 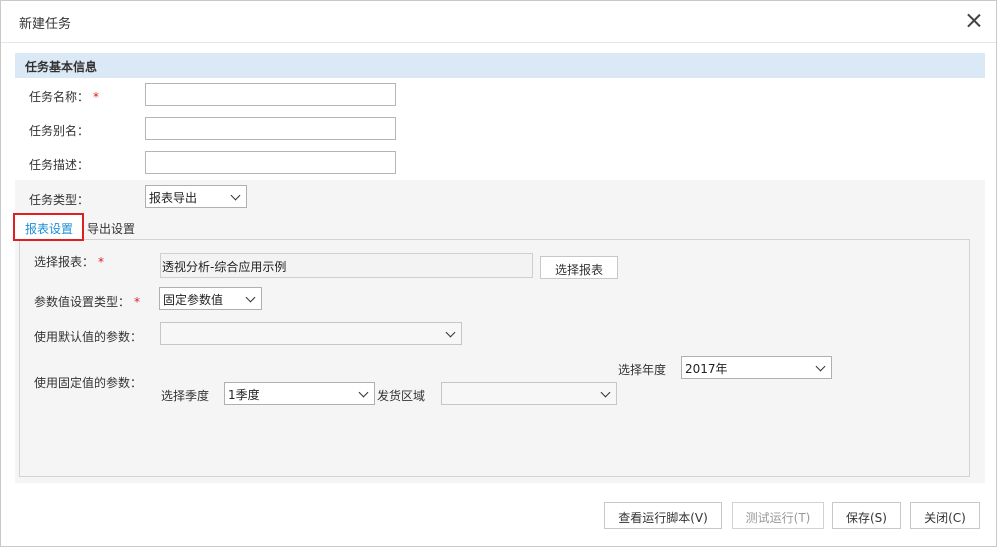 What do you see at coordinates (270, 128) in the screenshot?
I see `task-alias-input` at bounding box center [270, 128].